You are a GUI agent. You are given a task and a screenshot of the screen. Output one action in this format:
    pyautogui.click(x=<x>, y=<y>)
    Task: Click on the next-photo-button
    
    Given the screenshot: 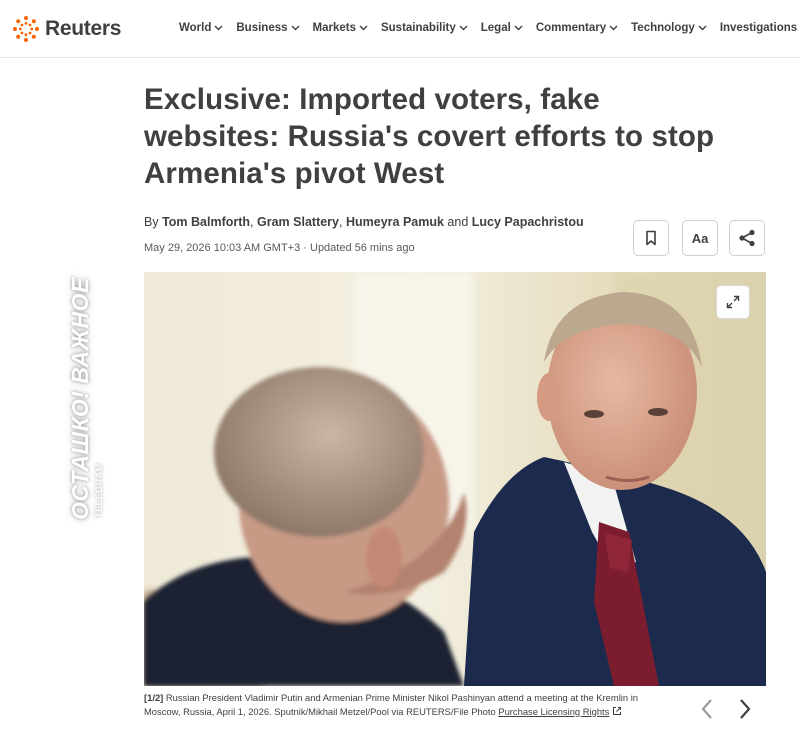 What is the action you would take?
    pyautogui.click(x=745, y=709)
    